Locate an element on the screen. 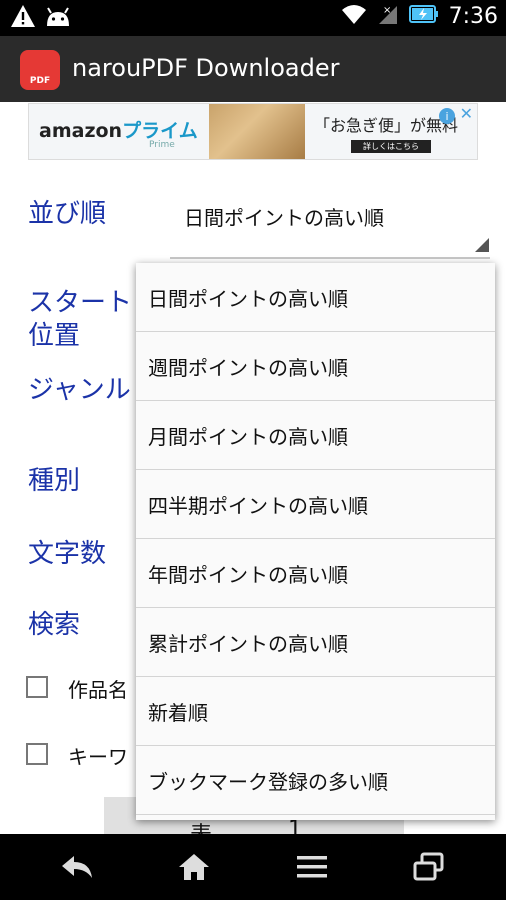 The width and height of the screenshot is (506, 900). app-title: narouPDF Downloader is located at coordinates (206, 68).